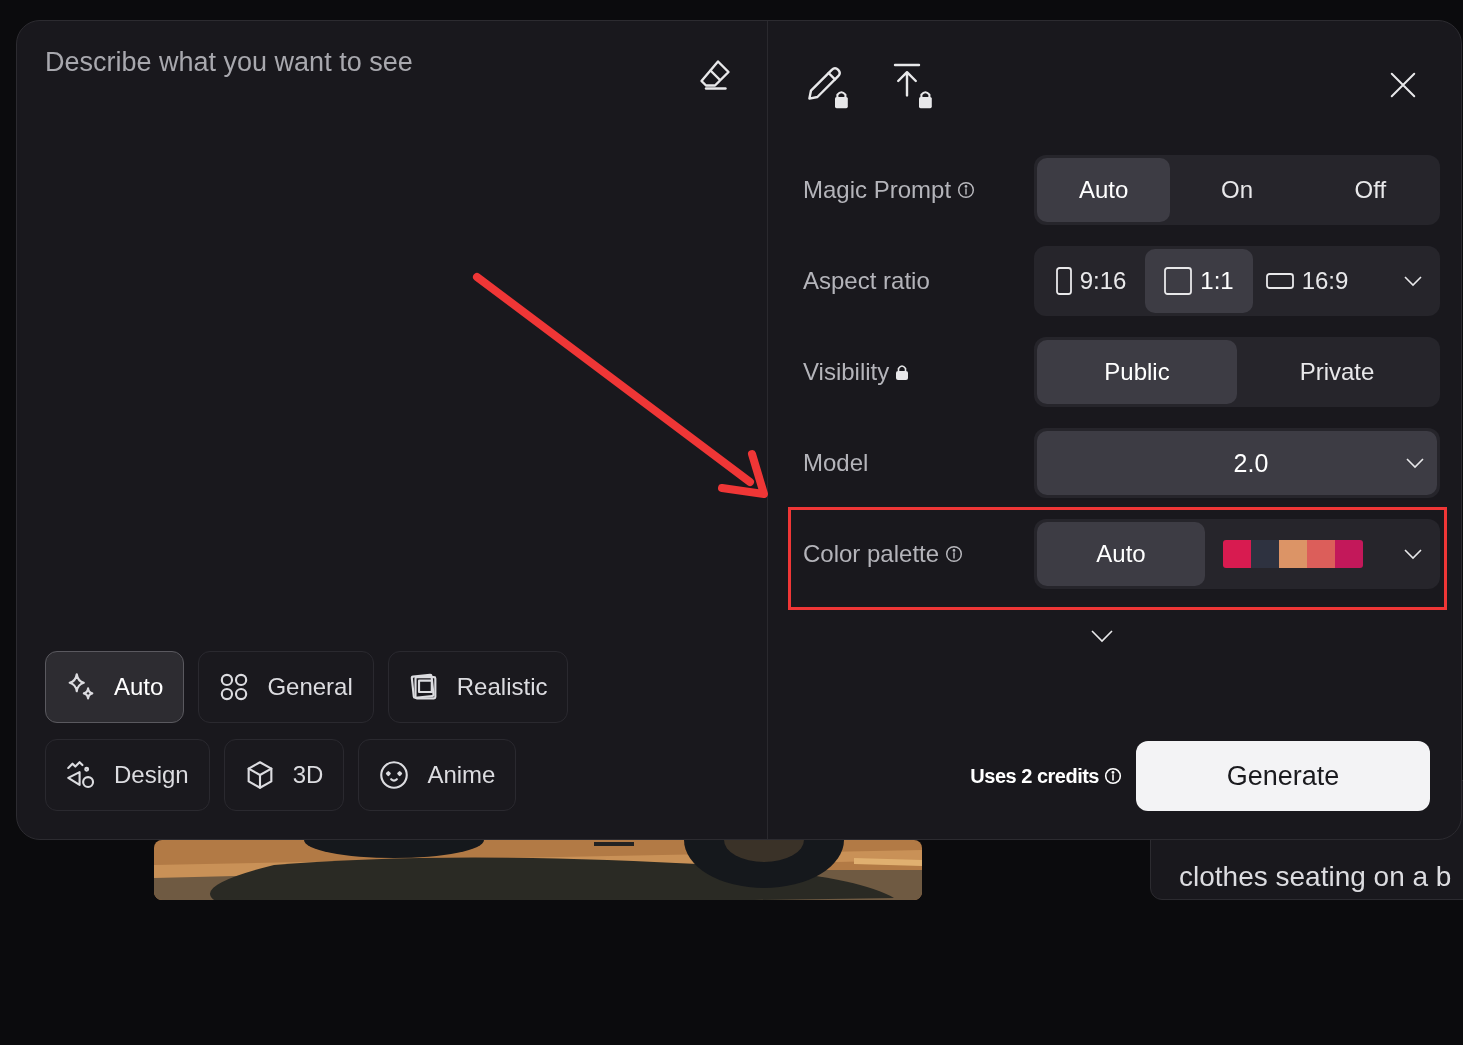 This screenshot has height=1045, width=1463. Describe the element at coordinates (1293, 554) in the screenshot. I see `palette-swatch` at that location.